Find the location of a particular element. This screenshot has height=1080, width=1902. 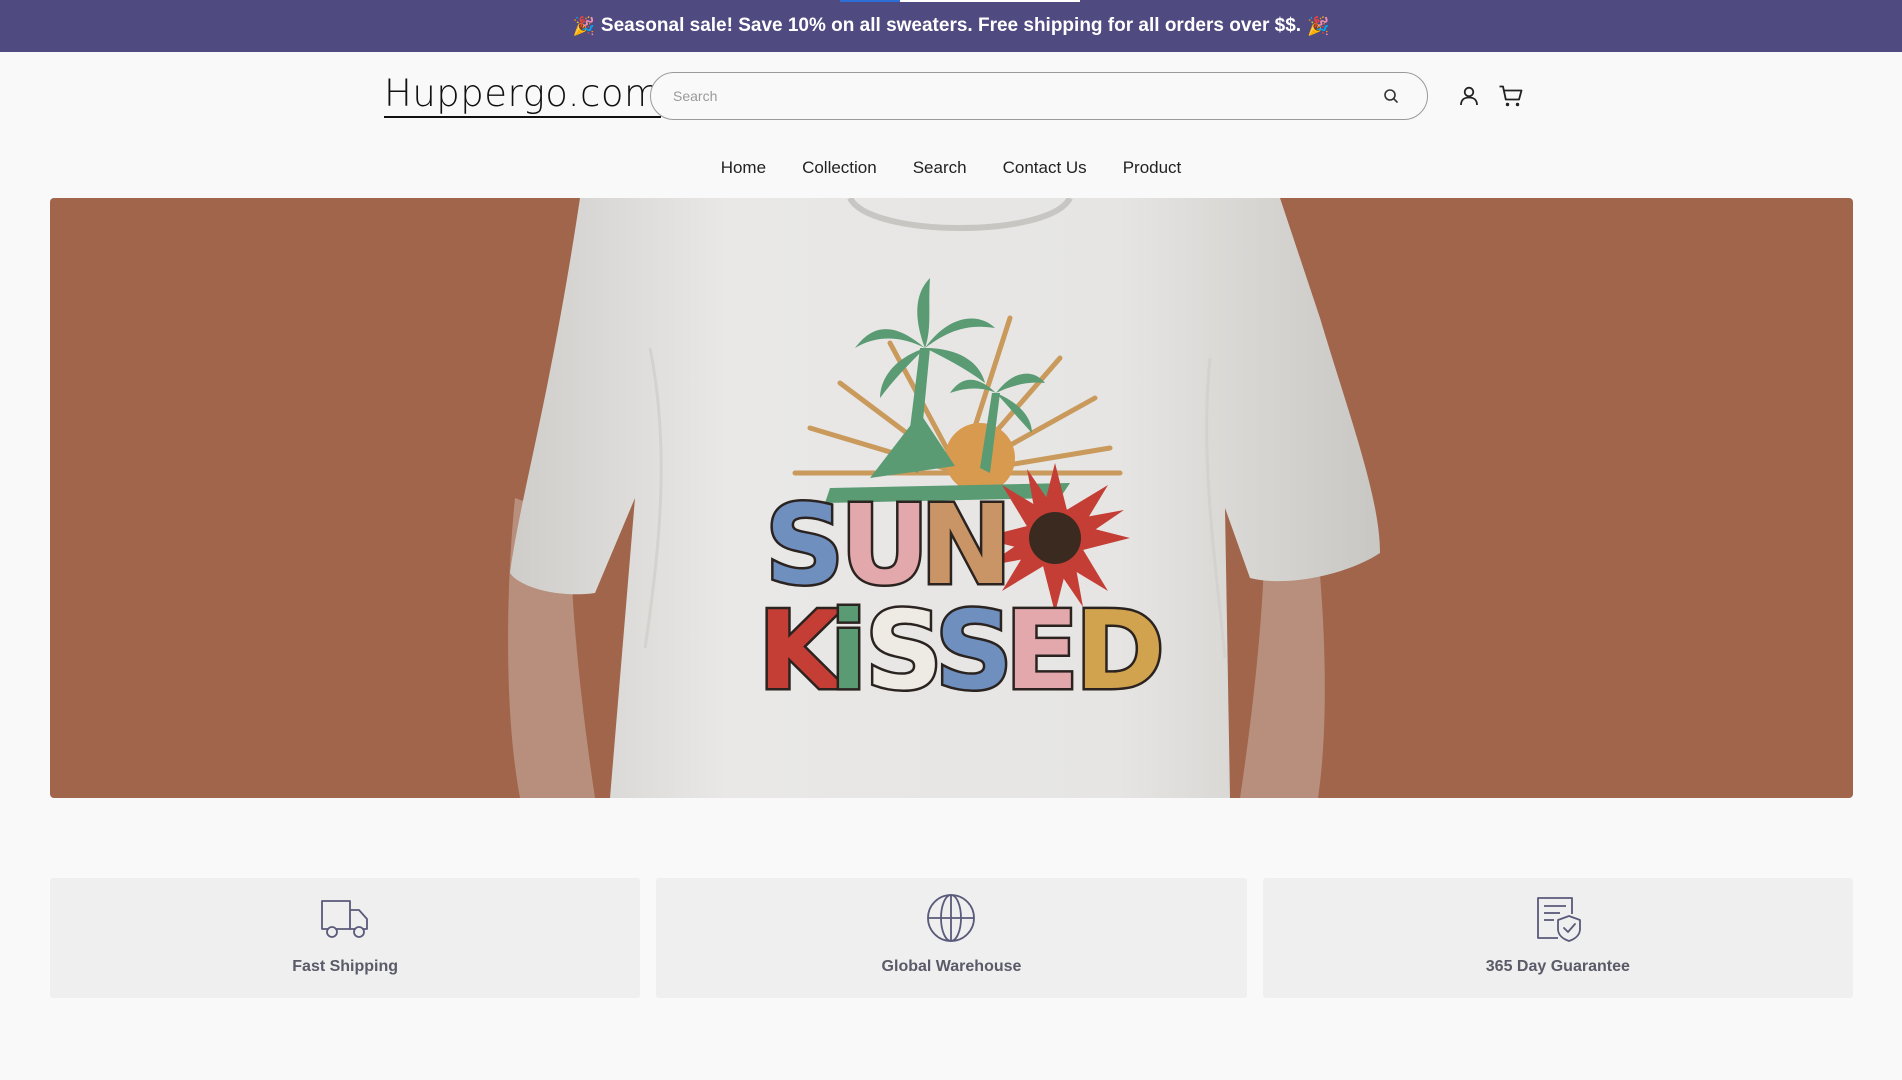

nav-collection: Collection is located at coordinates (839, 168).